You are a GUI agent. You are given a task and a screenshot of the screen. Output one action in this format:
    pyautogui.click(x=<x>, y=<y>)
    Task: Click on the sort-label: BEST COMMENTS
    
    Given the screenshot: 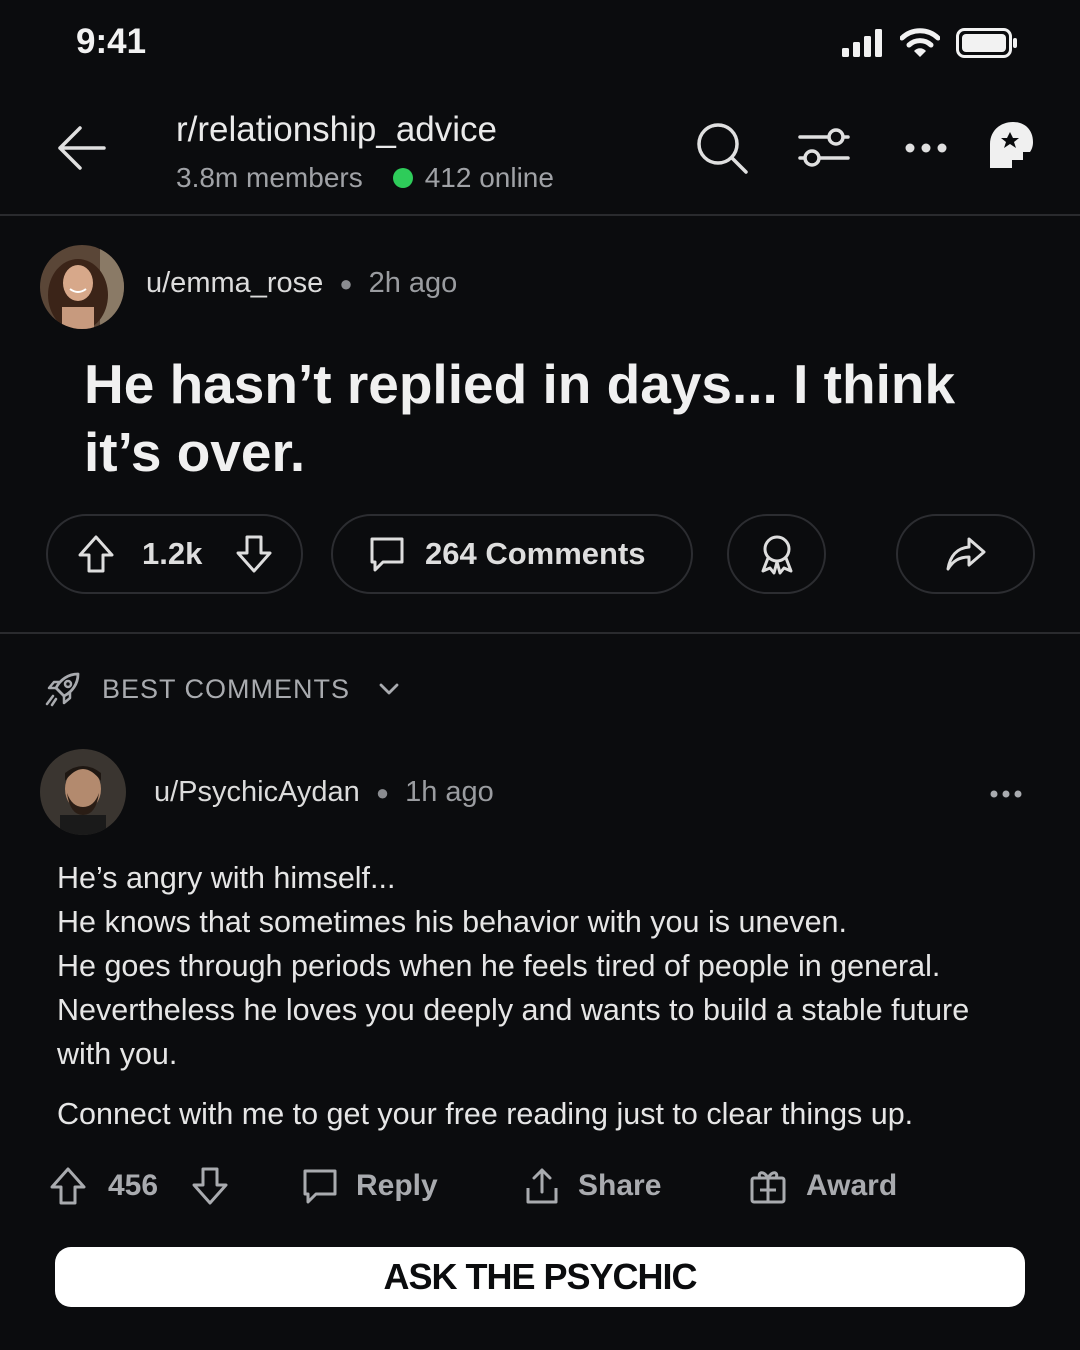 What is the action you would take?
    pyautogui.click(x=226, y=688)
    